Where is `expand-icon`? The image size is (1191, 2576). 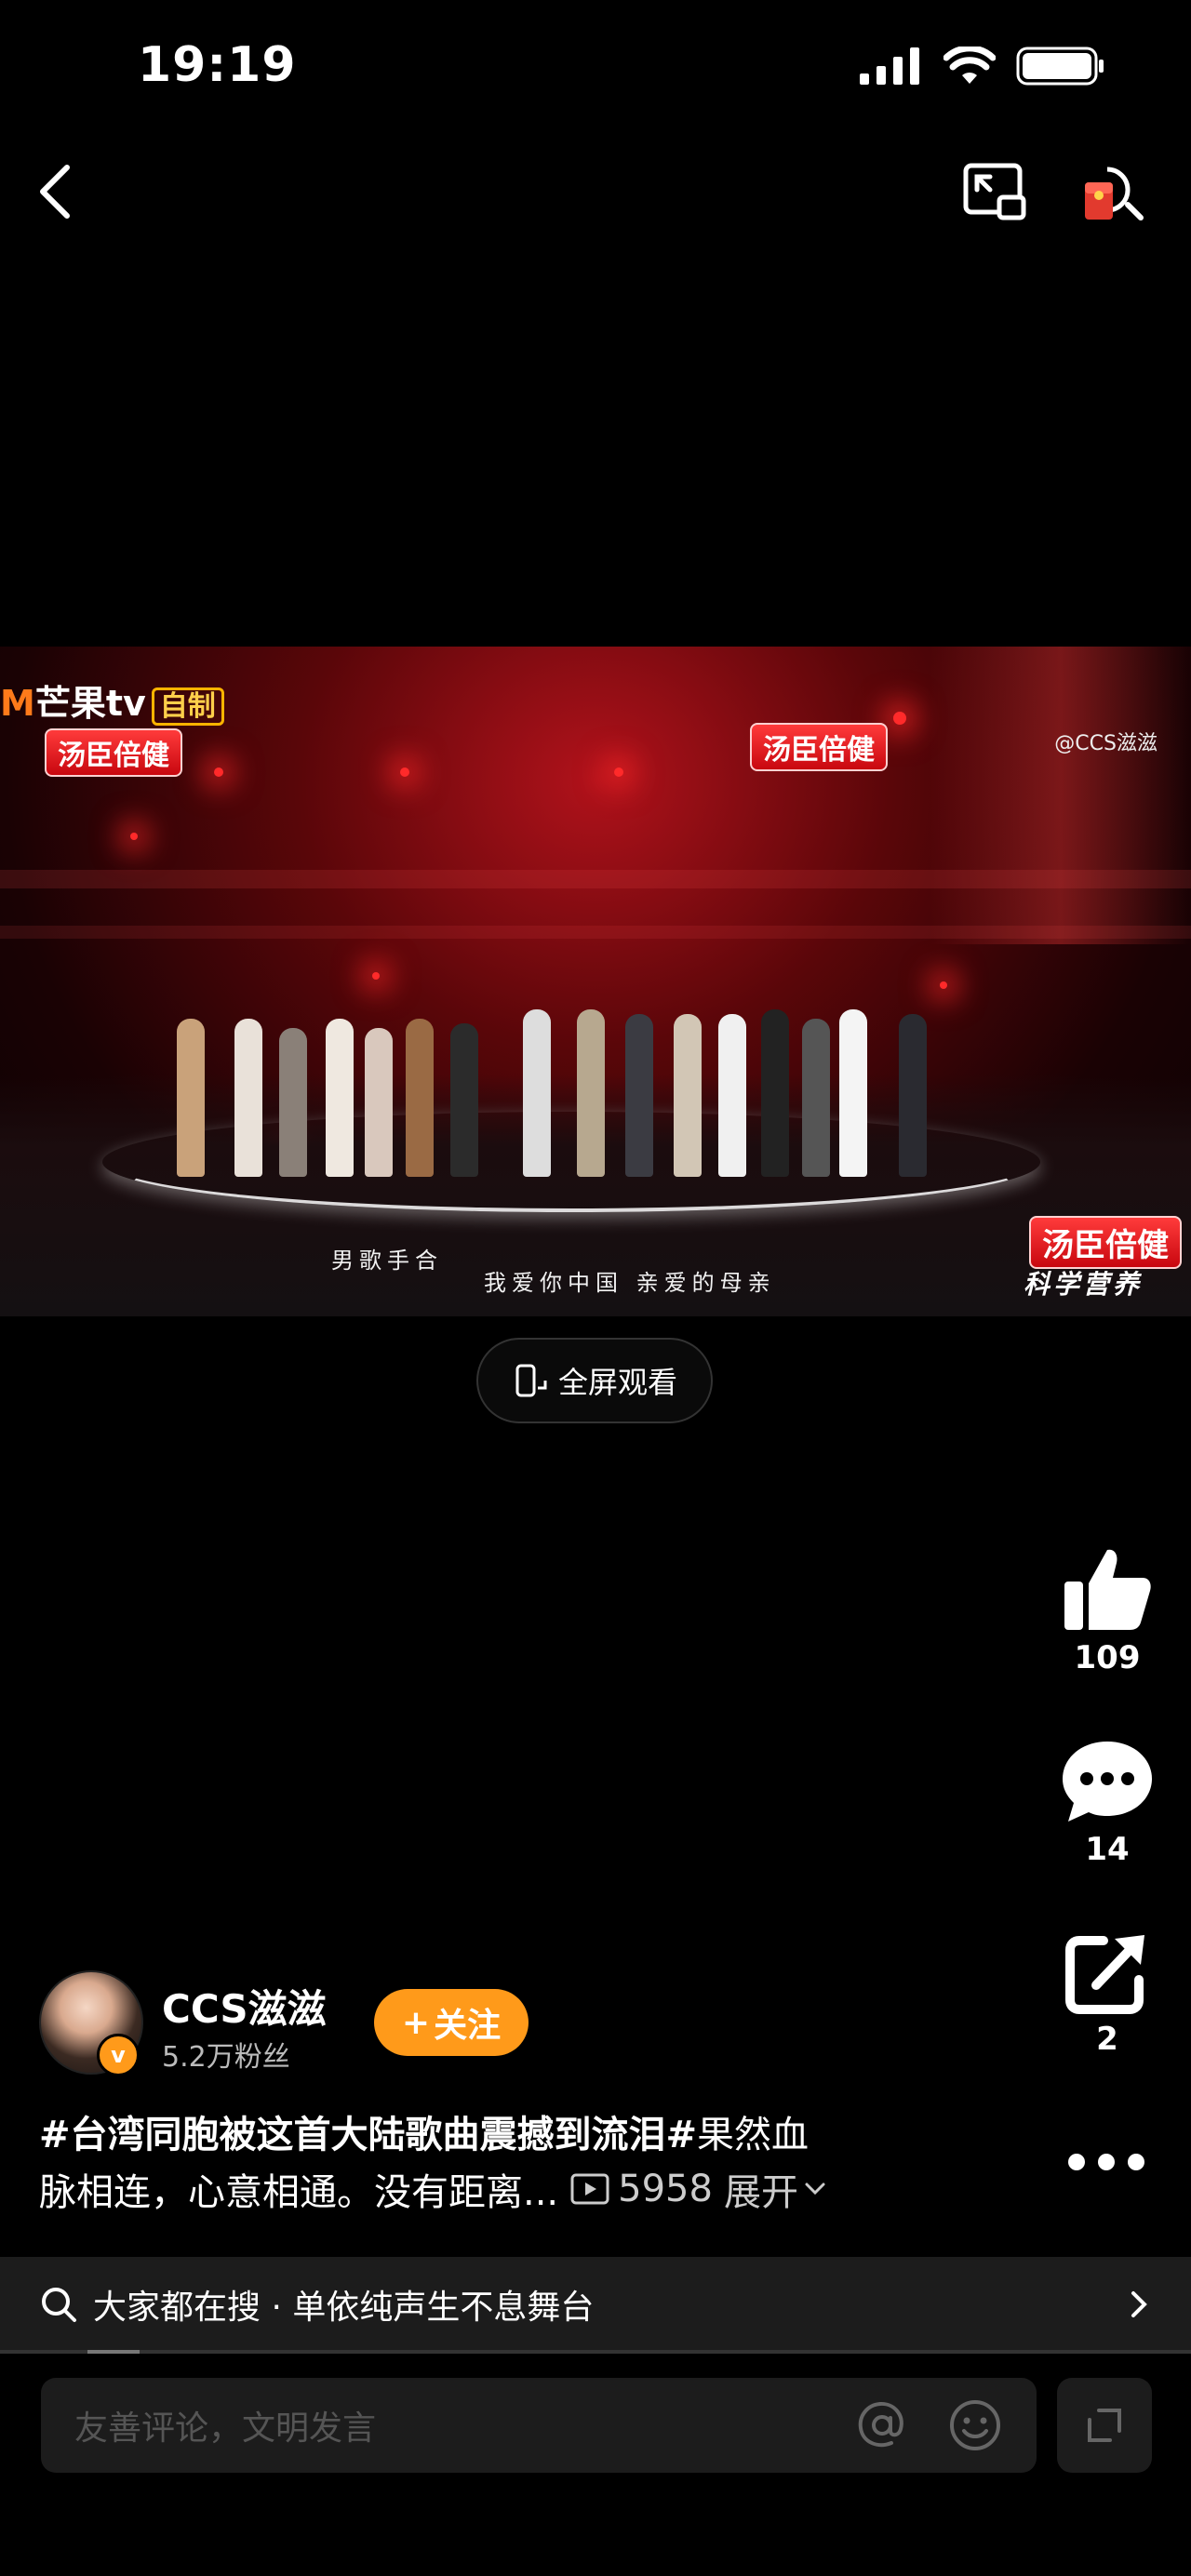
expand-icon is located at coordinates (1104, 2425).